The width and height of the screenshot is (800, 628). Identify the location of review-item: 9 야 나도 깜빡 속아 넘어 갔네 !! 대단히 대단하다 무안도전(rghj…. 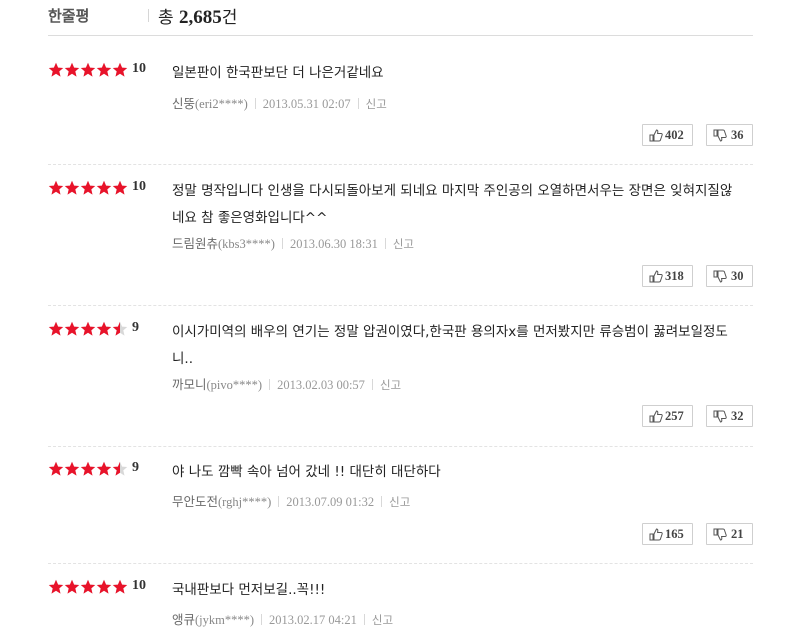
(400, 512).